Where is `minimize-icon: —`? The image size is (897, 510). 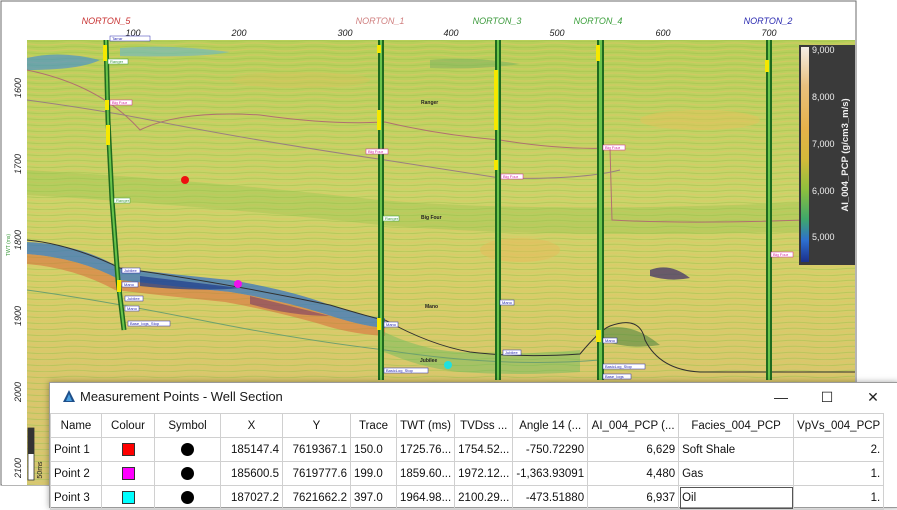 minimize-icon: — is located at coordinates (781, 397).